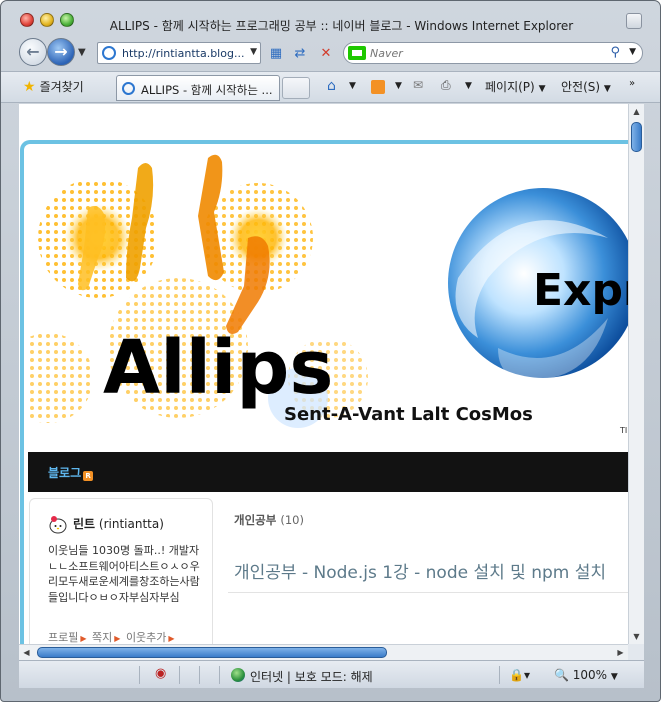 The height and width of the screenshot is (702, 661). What do you see at coordinates (581, 87) in the screenshot?
I see `safety-menu-label: 안전(S)` at bounding box center [581, 87].